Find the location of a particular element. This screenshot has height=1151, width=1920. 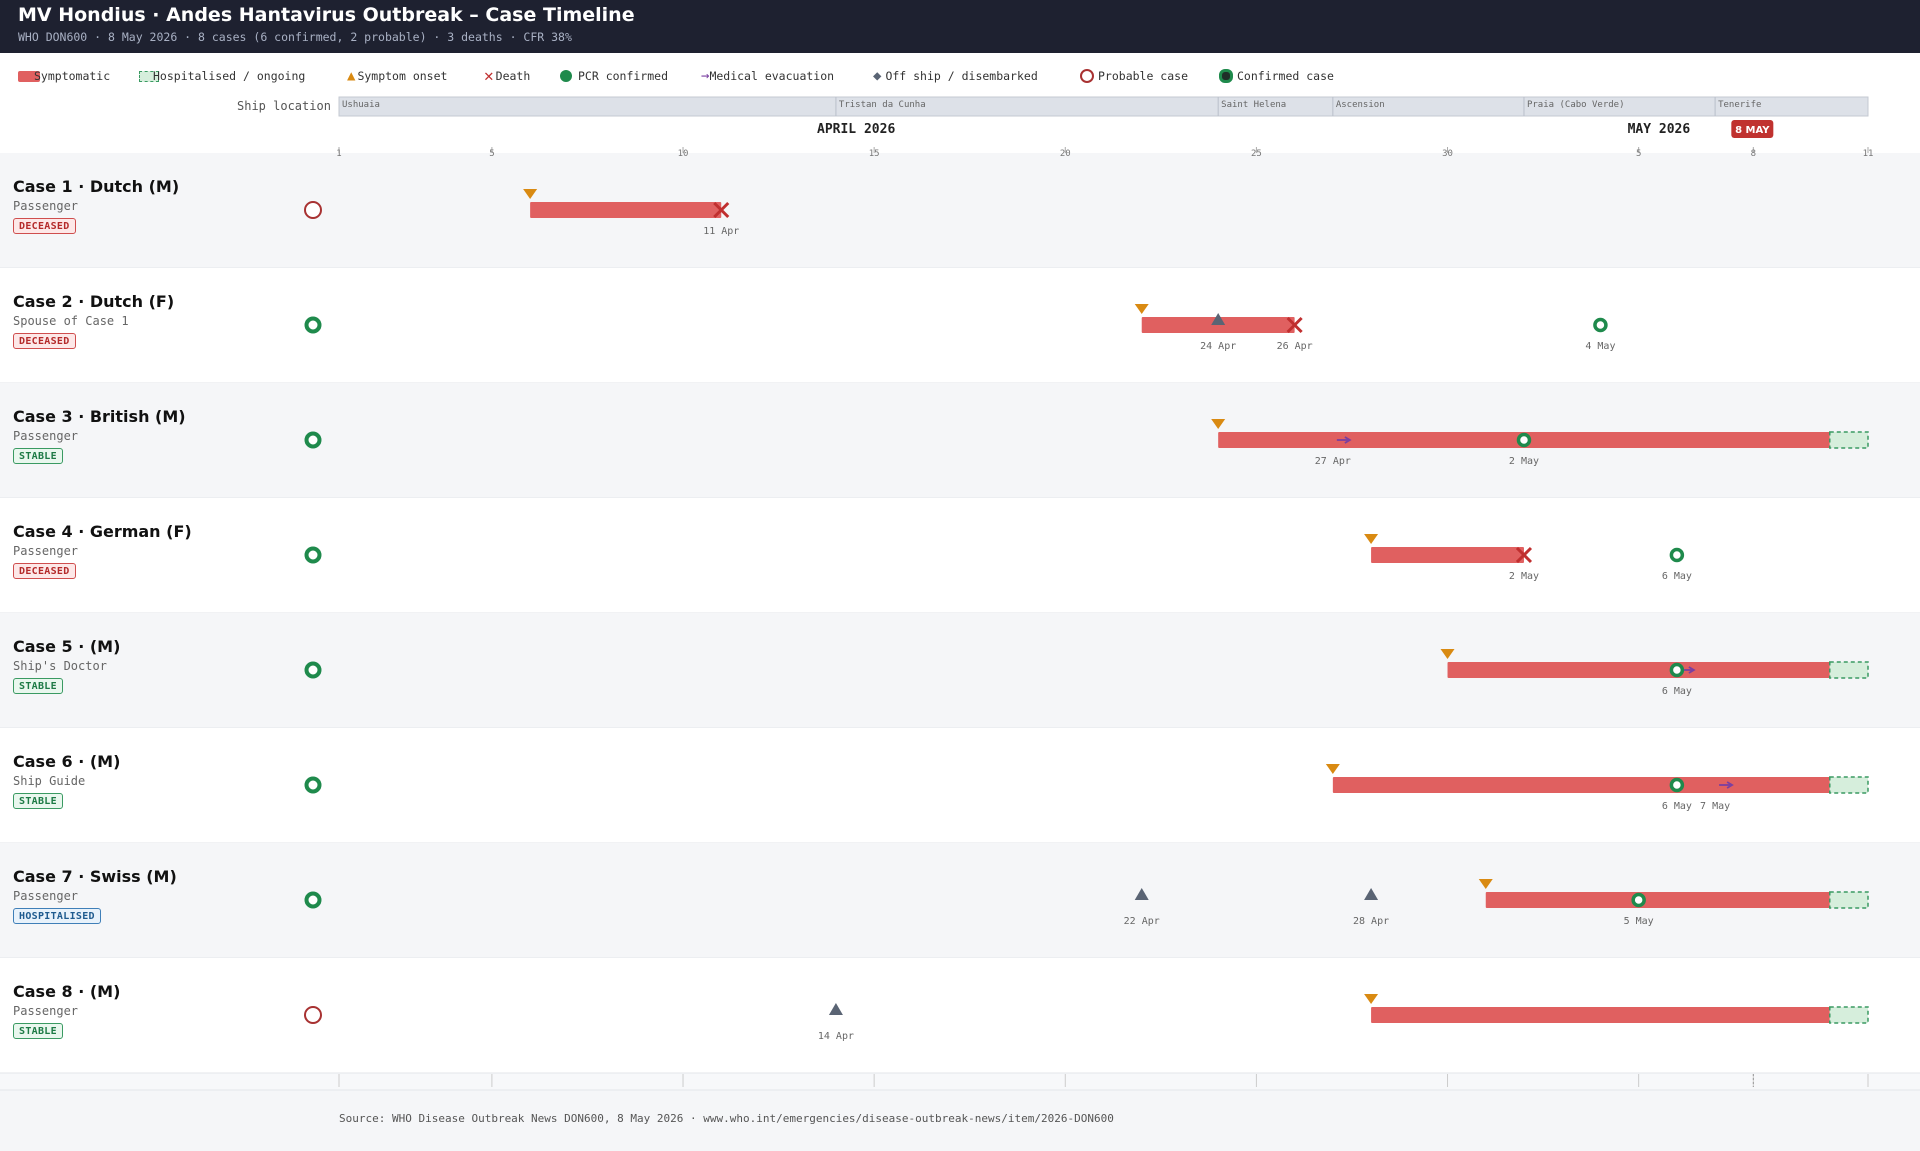

event-date-label: 7 May is located at coordinates (1715, 806).